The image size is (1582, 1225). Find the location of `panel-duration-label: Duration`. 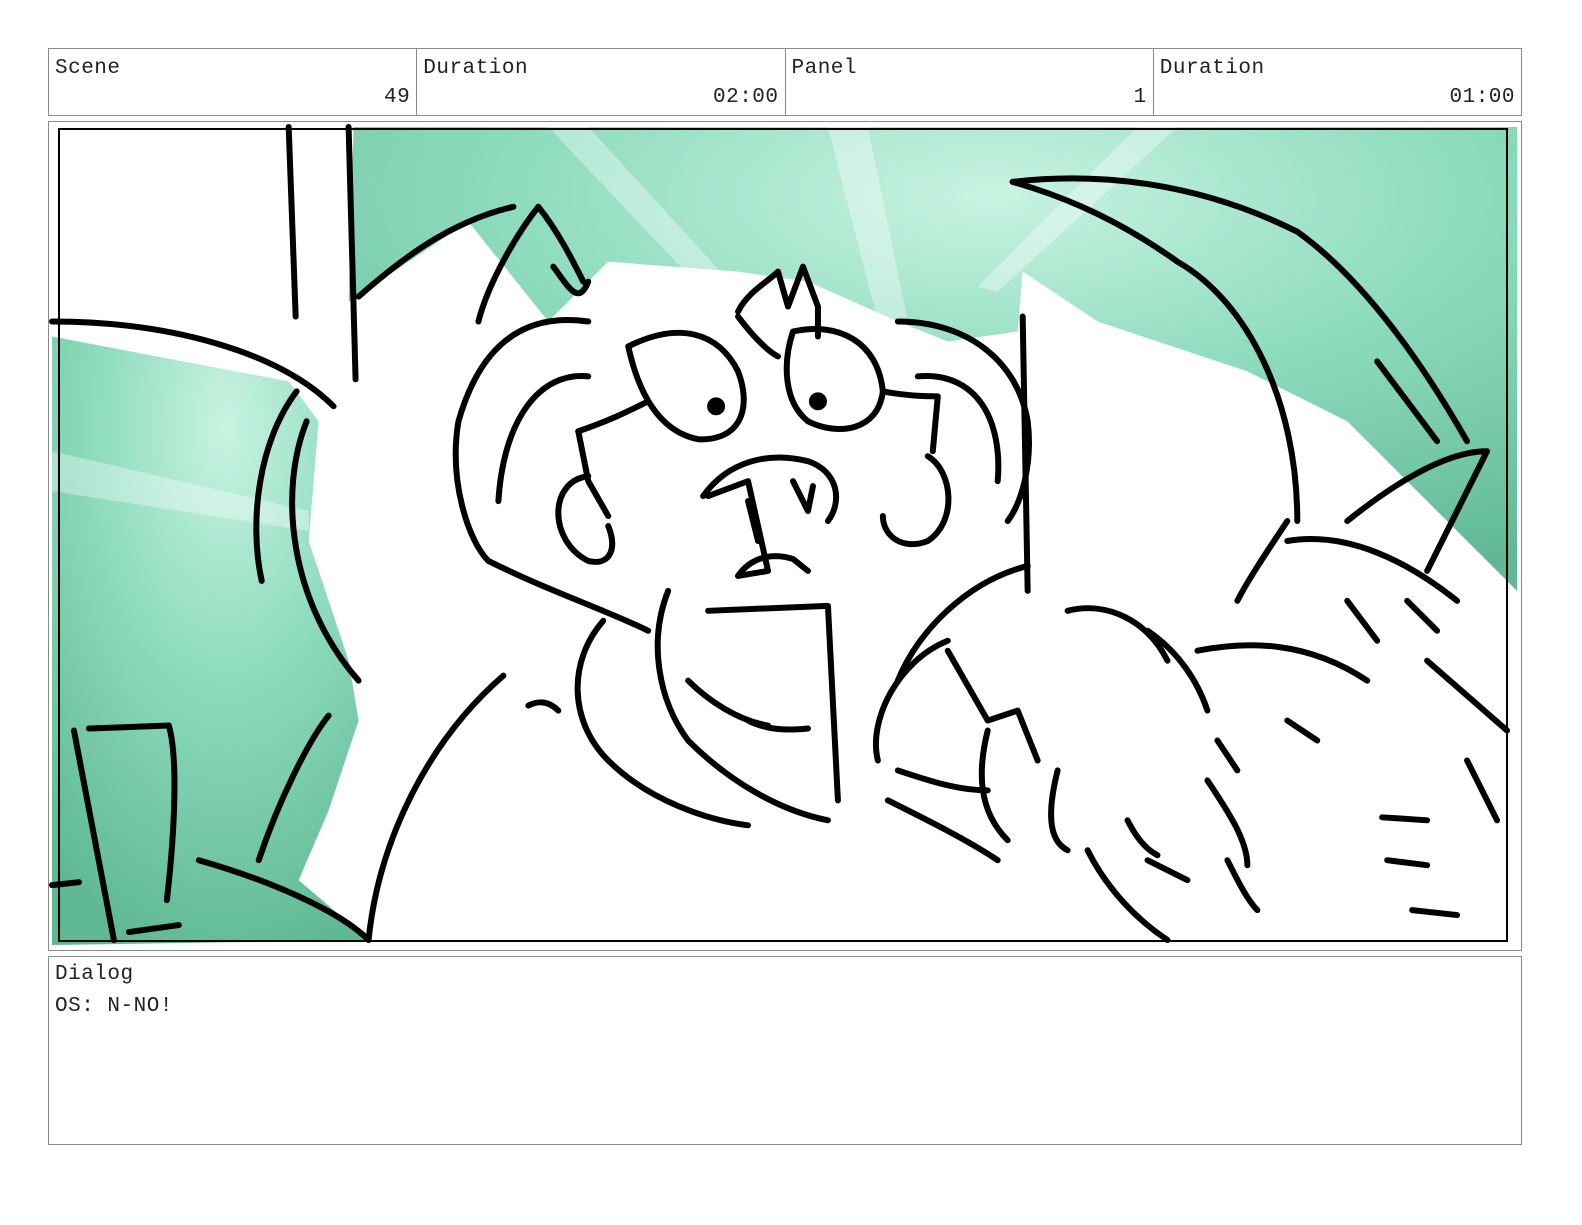

panel-duration-label: Duration is located at coordinates (1212, 68).